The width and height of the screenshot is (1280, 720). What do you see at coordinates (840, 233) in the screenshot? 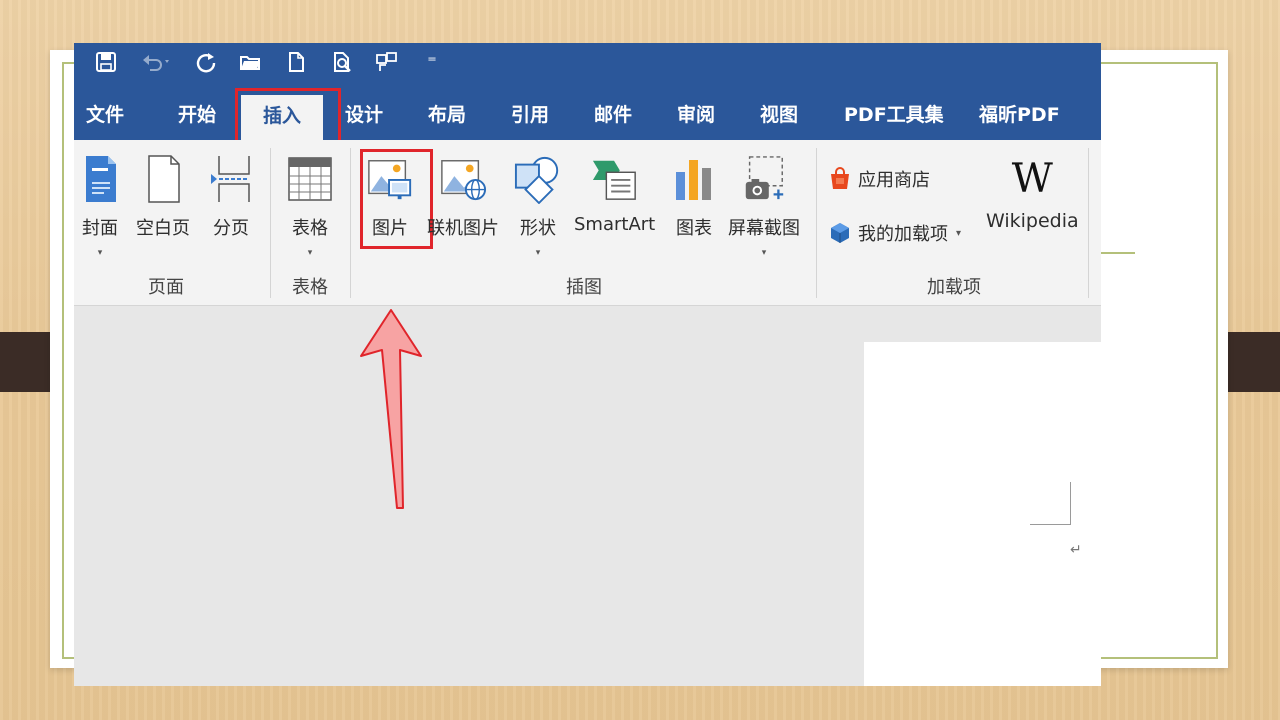
I see `my-addins-icon` at bounding box center [840, 233].